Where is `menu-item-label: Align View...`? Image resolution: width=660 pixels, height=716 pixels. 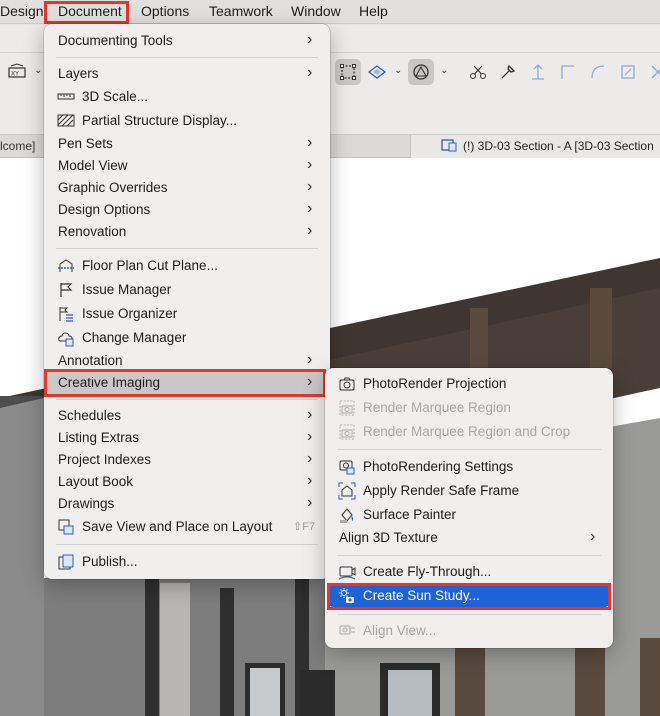 menu-item-label: Align View... is located at coordinates (400, 630).